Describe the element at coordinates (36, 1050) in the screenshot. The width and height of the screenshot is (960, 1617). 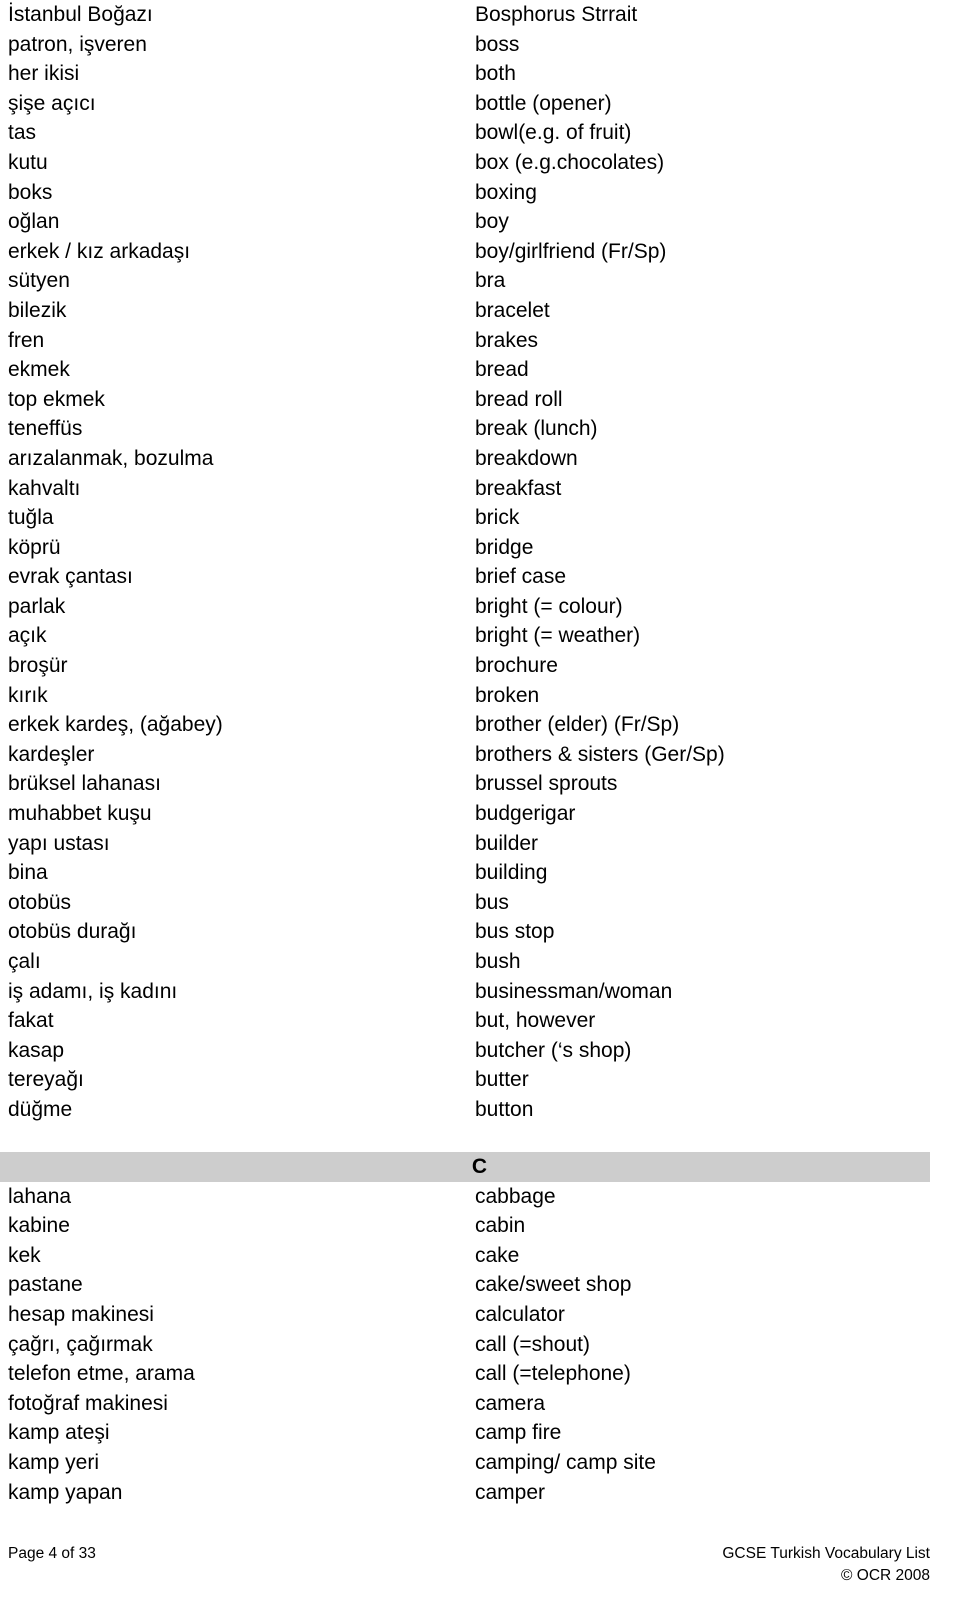
I see `turkish-term: kasap` at that location.